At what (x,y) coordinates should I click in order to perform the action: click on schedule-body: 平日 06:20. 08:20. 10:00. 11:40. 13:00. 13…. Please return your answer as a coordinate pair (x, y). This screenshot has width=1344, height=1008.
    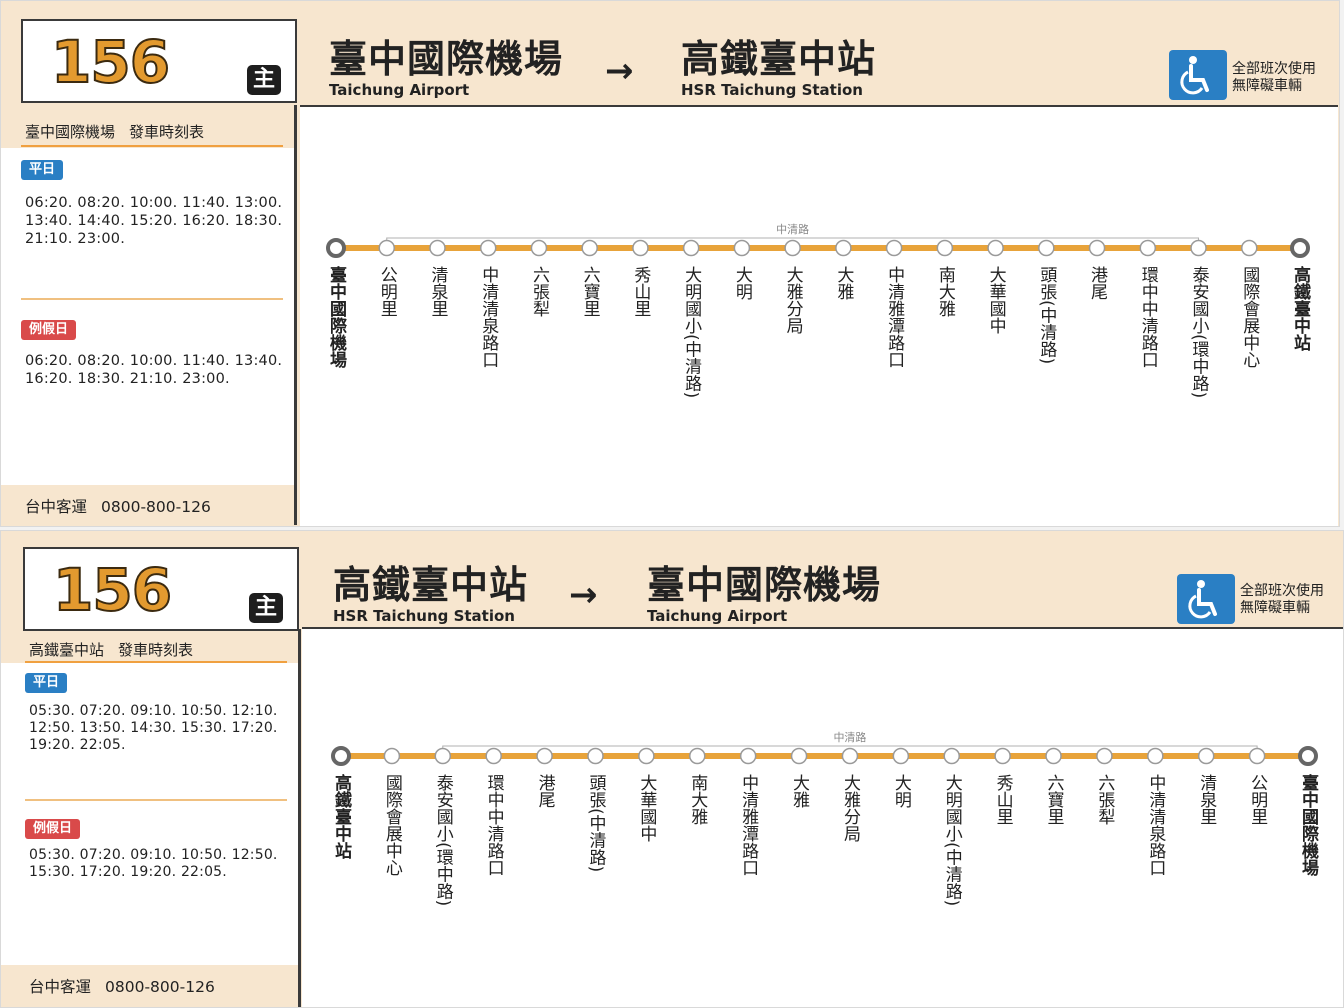
    Looking at the image, I should click on (147, 316).